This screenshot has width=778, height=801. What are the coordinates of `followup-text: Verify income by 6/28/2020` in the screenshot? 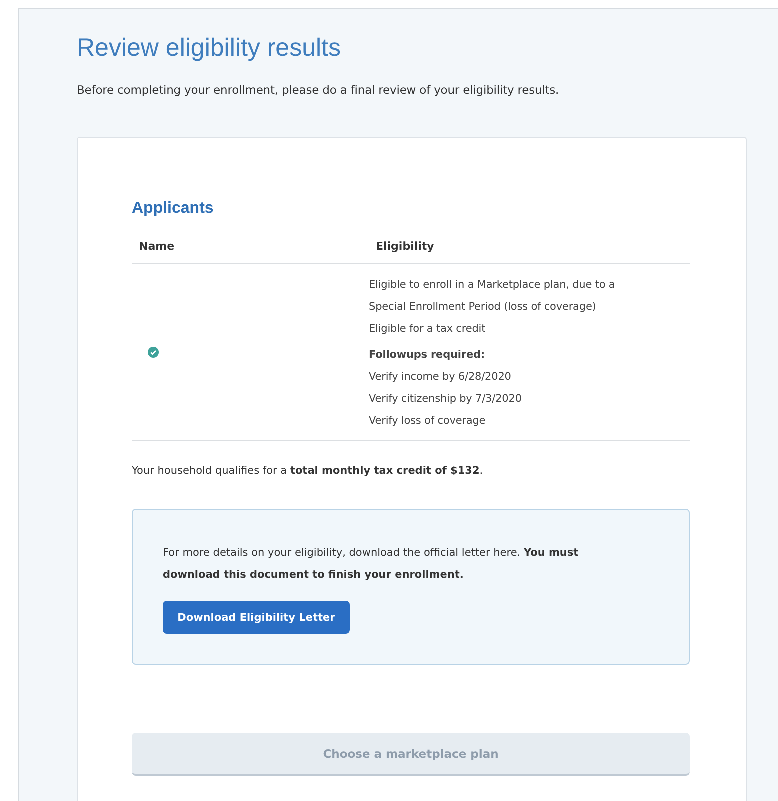 It's located at (440, 377).